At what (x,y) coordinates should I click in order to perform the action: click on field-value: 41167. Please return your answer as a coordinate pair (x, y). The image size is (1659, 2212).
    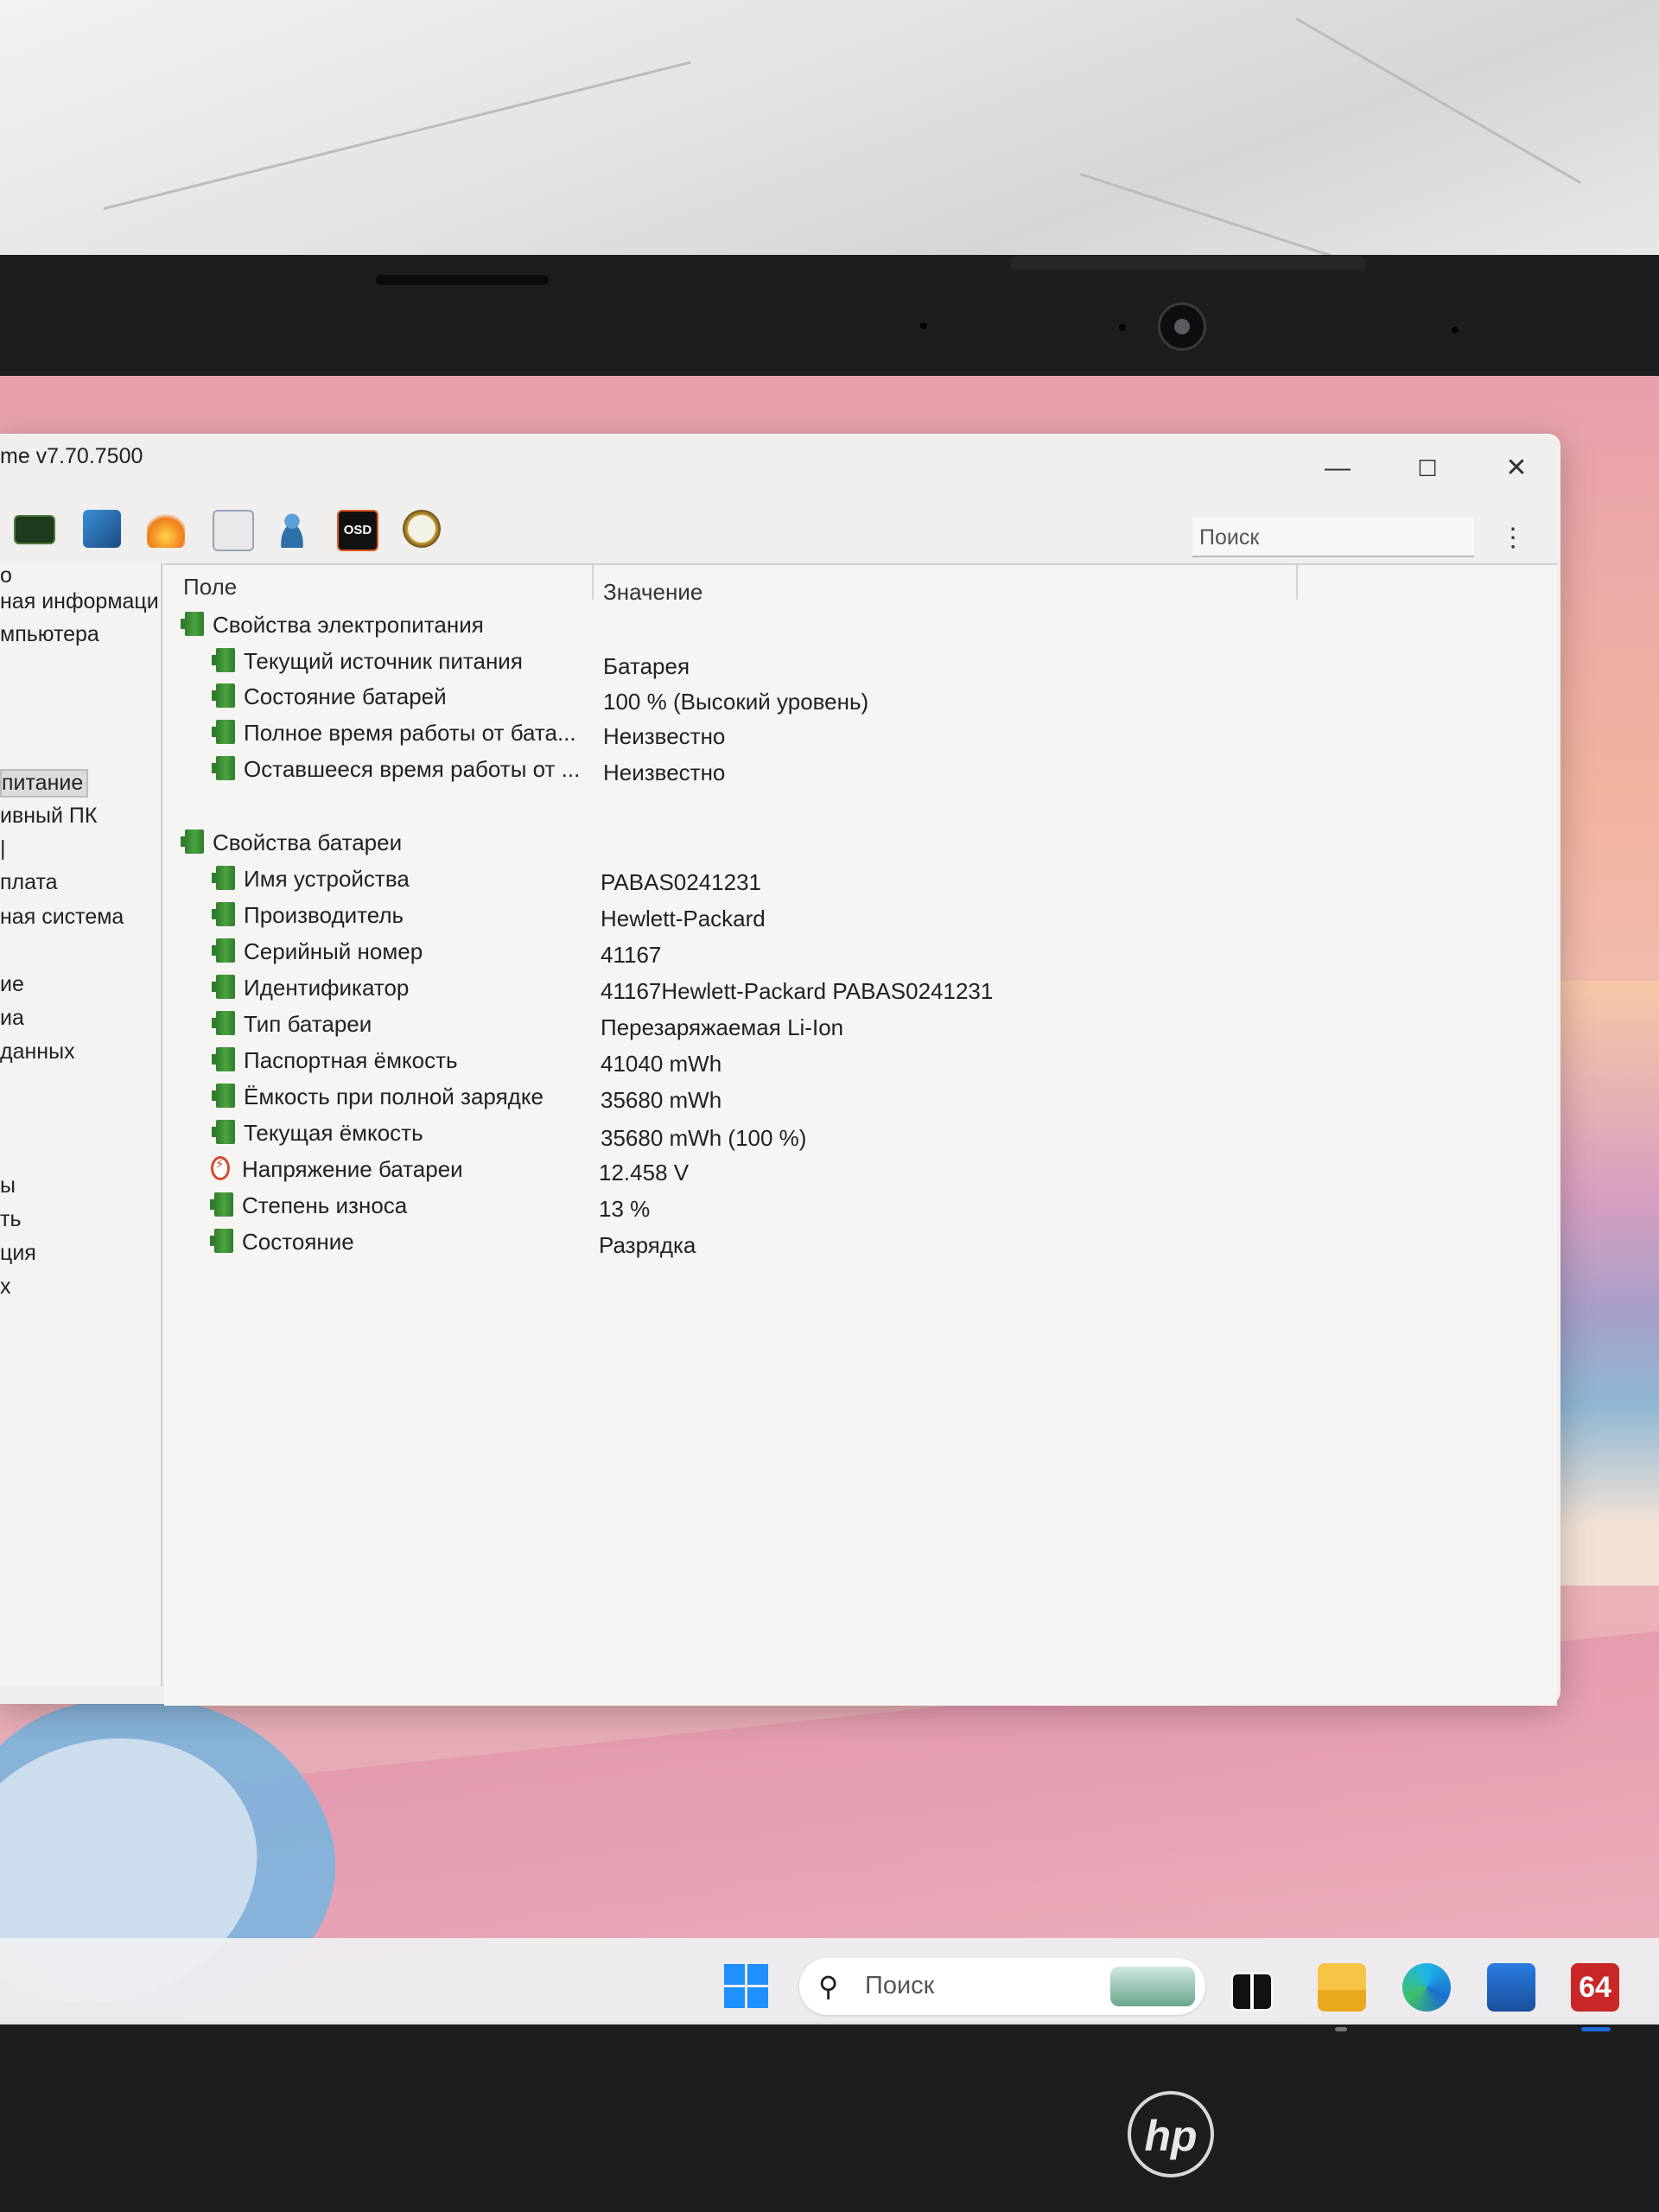
    Looking at the image, I should click on (631, 955).